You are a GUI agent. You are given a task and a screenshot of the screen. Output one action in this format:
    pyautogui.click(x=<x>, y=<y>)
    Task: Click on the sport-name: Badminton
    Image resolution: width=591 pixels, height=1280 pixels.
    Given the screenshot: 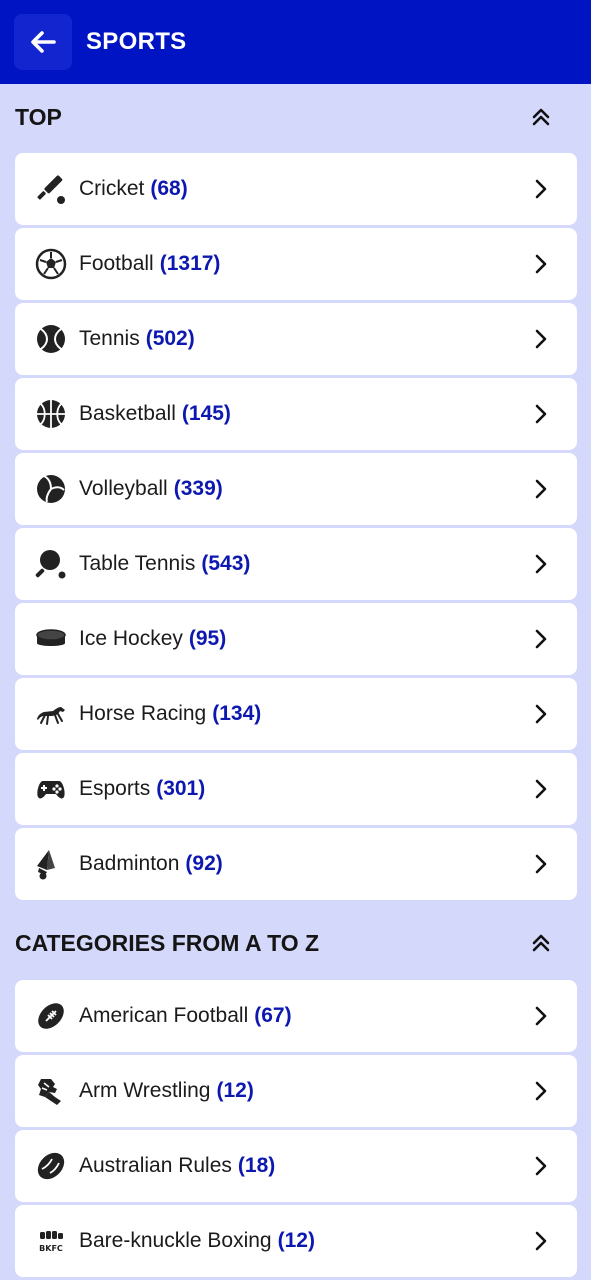 What is the action you would take?
    pyautogui.click(x=129, y=863)
    